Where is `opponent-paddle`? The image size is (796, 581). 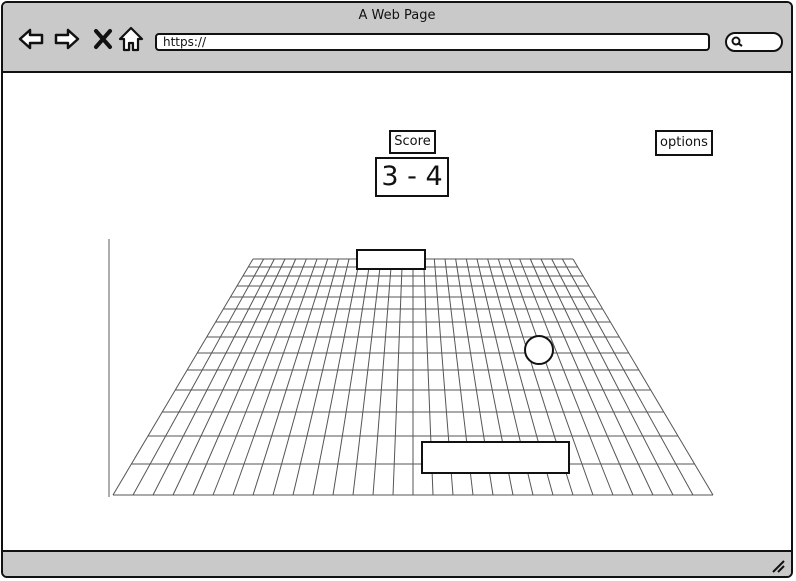
opponent-paddle is located at coordinates (391, 259).